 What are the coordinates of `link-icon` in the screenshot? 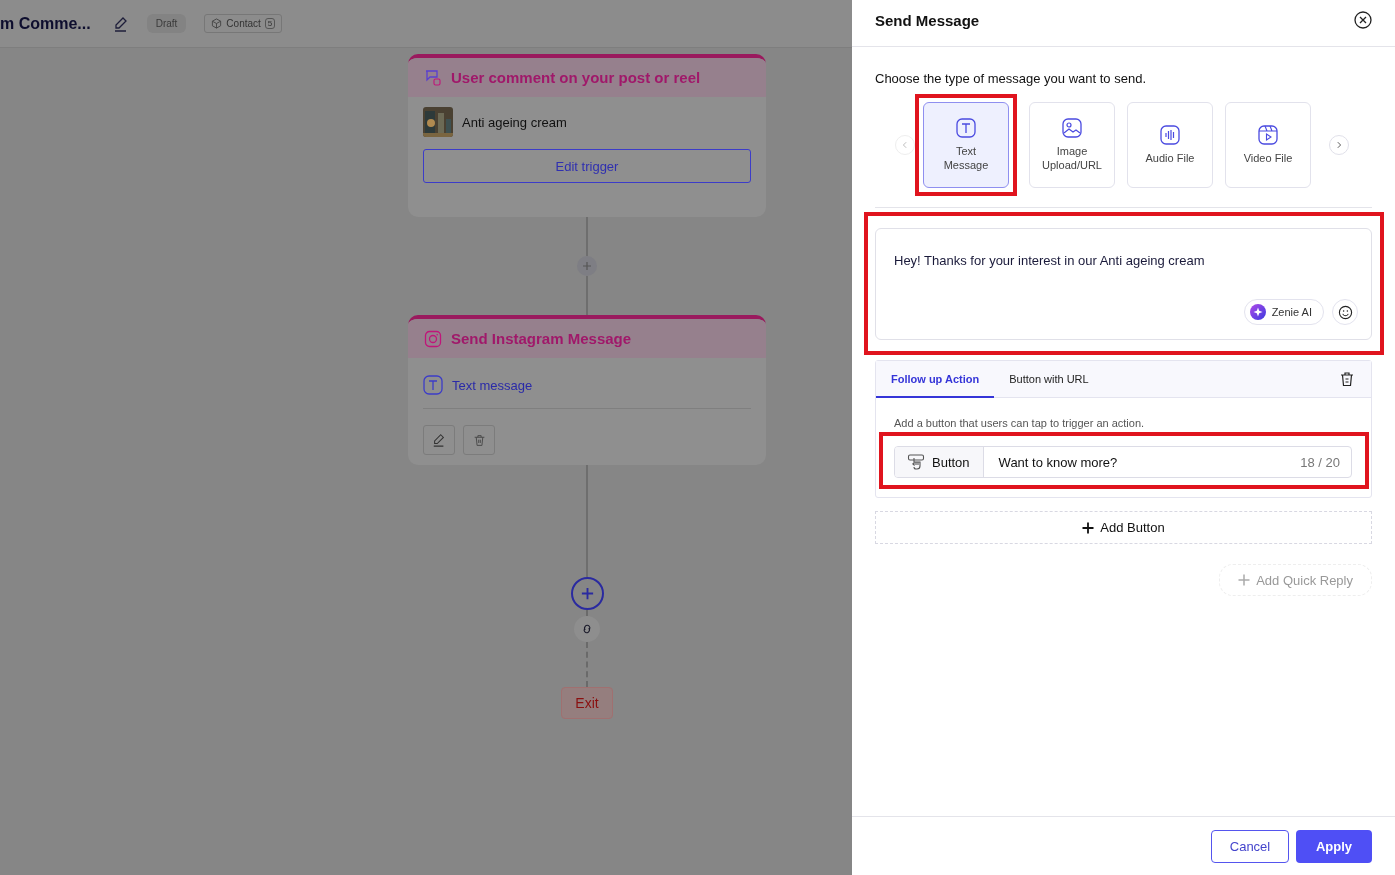 It's located at (587, 629).